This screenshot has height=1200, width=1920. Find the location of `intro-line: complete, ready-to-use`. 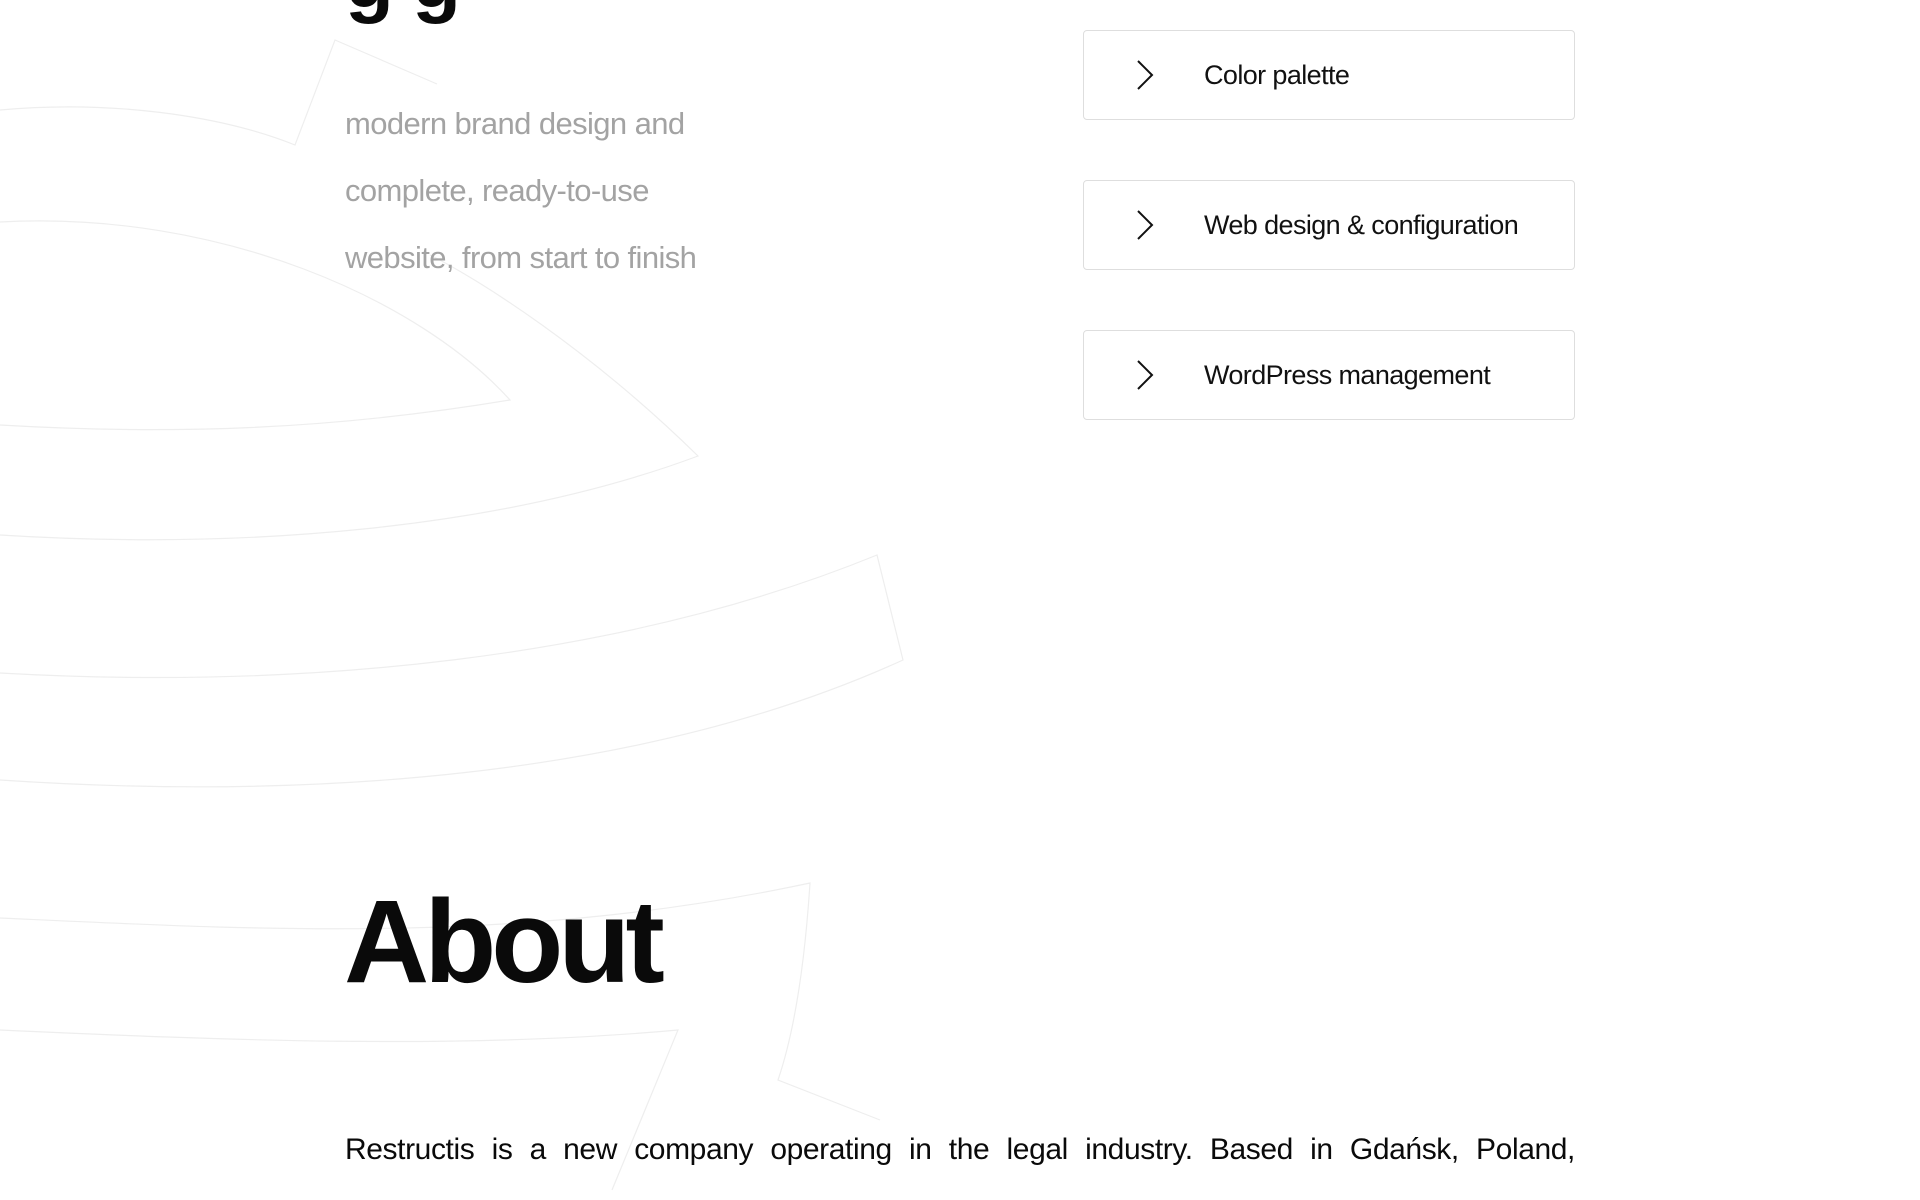

intro-line: complete, ready-to-use is located at coordinates (497, 190).